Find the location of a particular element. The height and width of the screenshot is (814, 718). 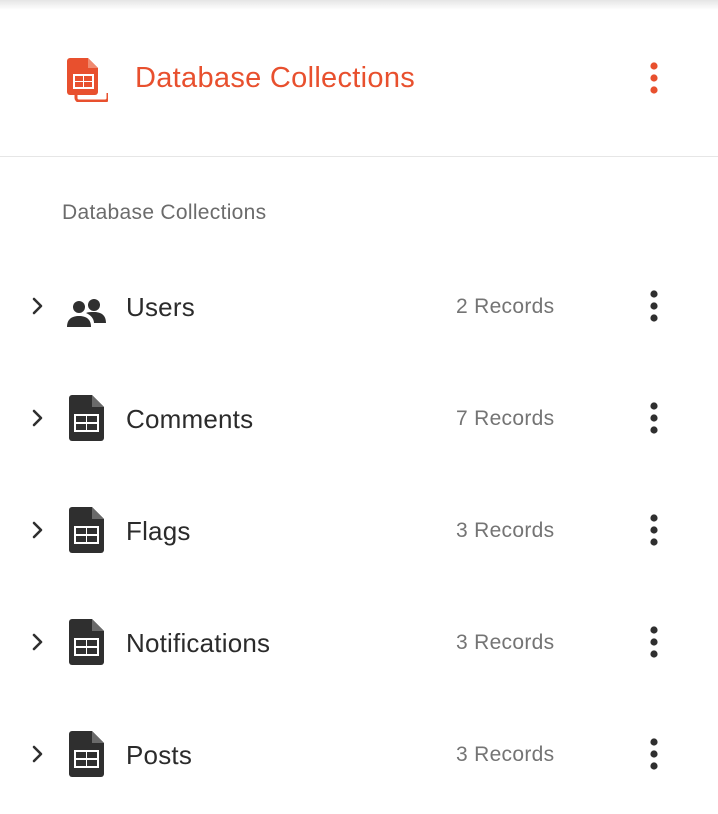

collection-row-flags: Flags 3 Records is located at coordinates (359, 530).